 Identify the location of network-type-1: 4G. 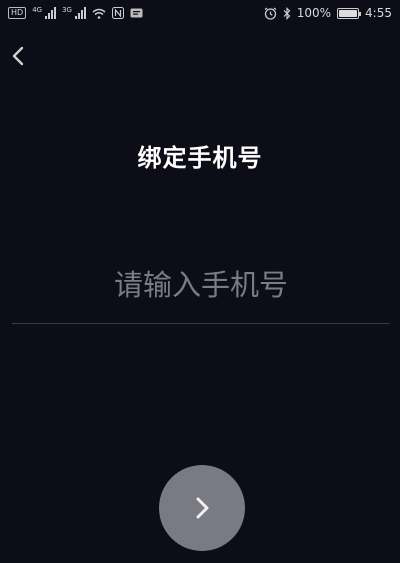
(37, 10).